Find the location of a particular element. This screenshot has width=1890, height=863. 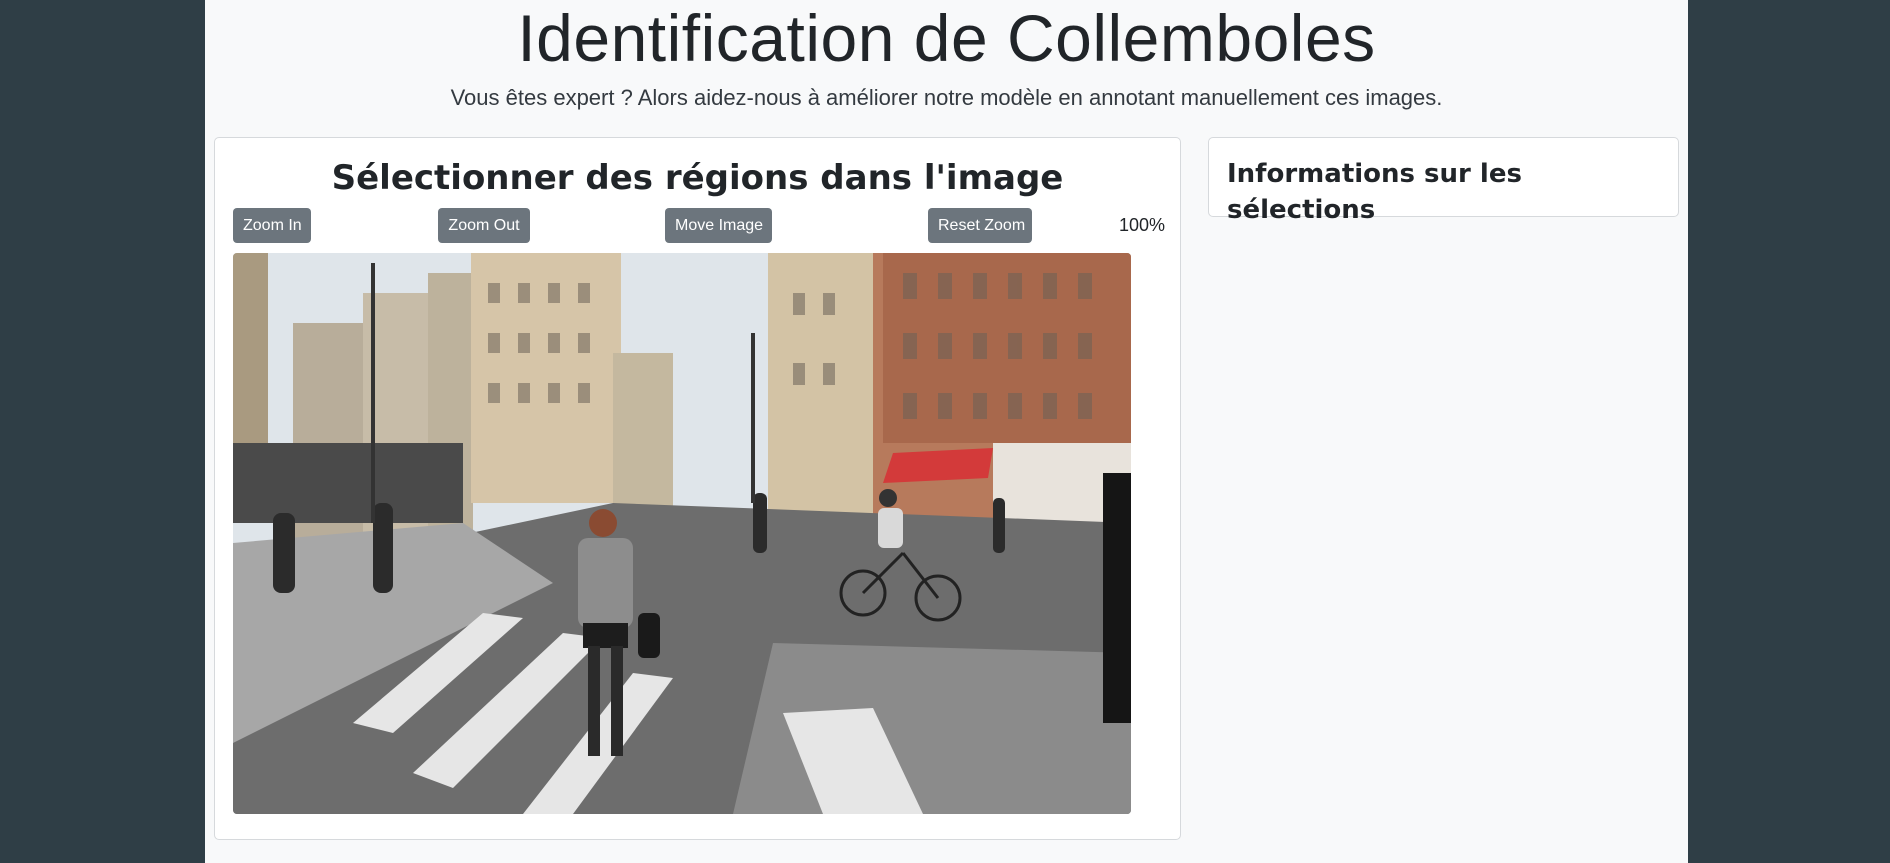

zoom-in-button: Zoom In is located at coordinates (272, 225).